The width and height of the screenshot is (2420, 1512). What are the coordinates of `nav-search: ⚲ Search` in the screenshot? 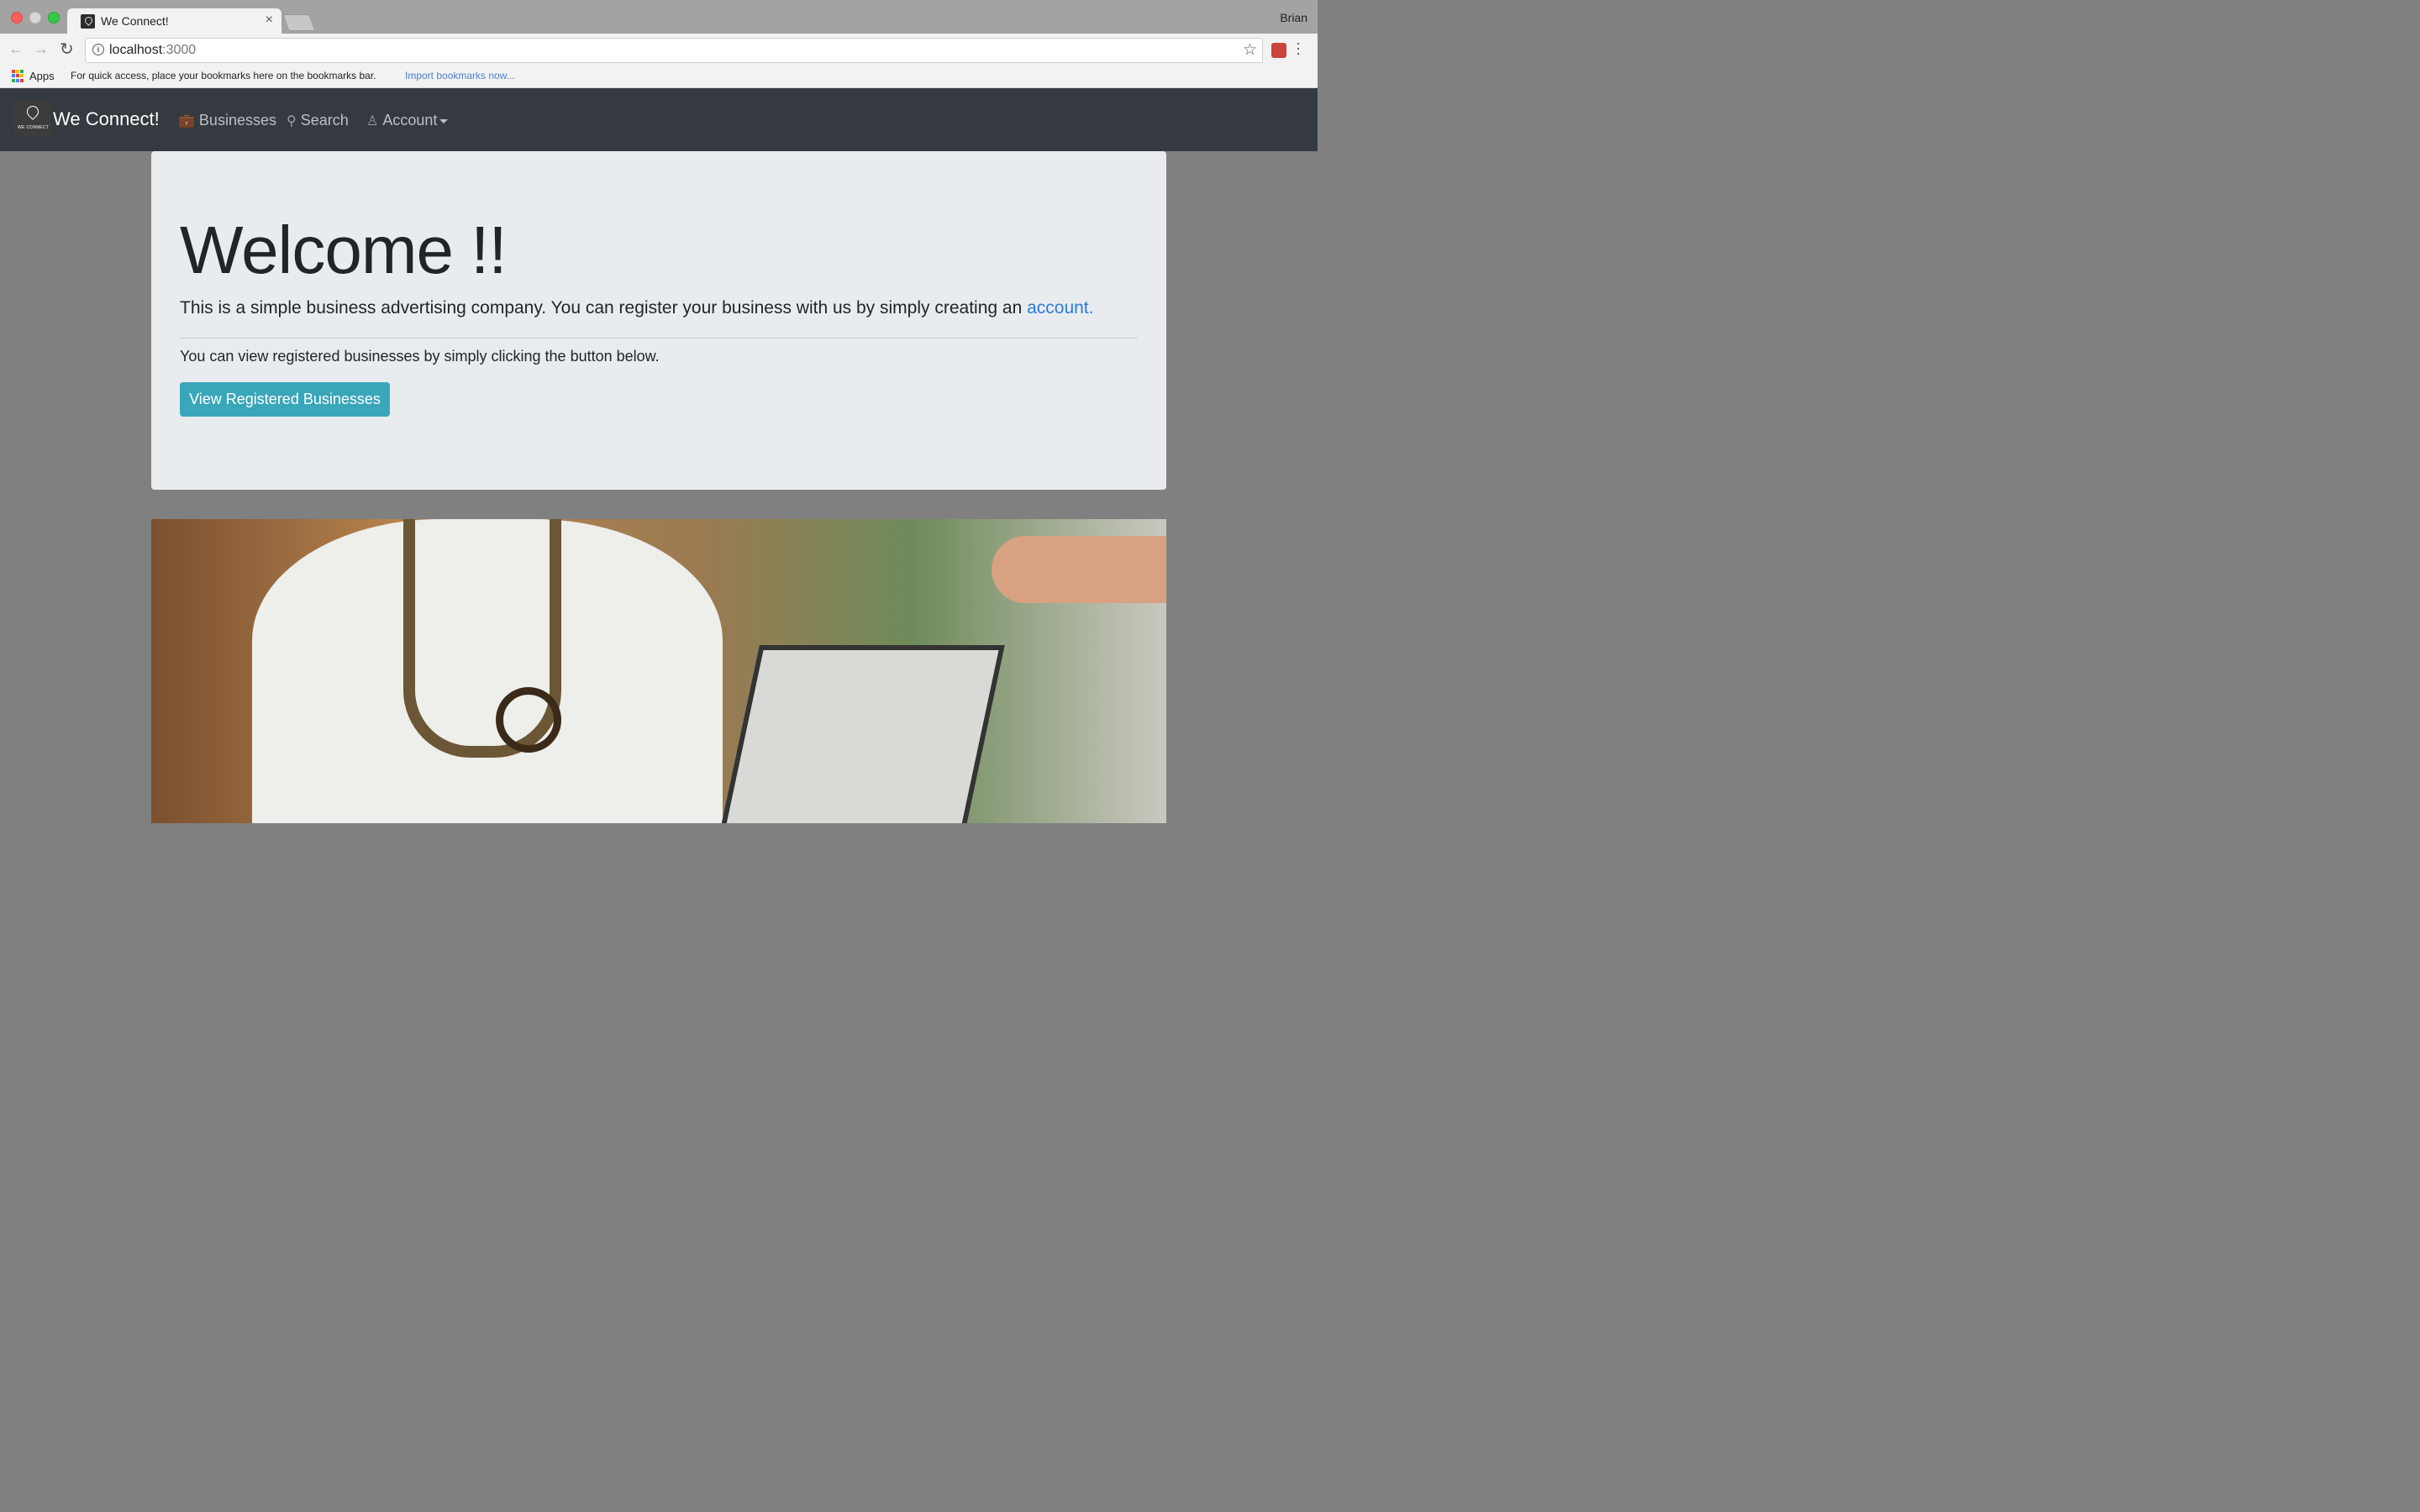 It's located at (318, 120).